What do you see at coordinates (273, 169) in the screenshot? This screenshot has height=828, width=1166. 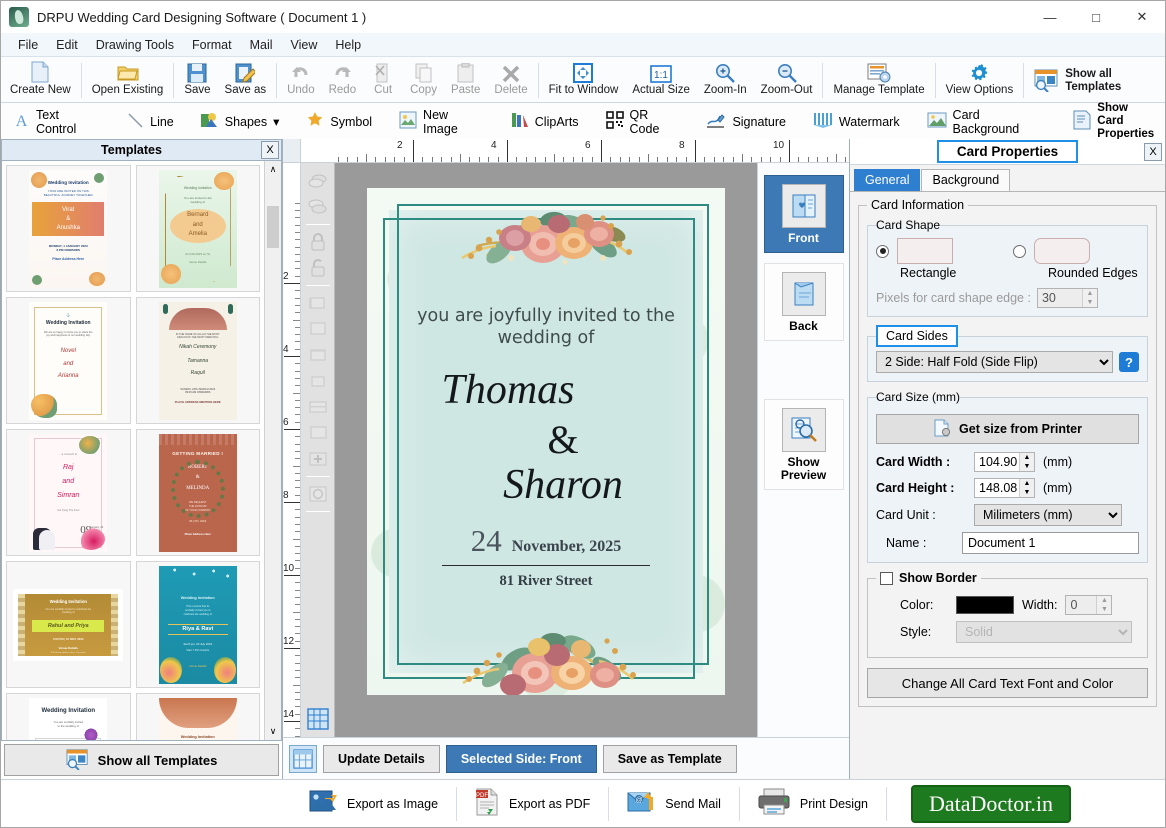 I see `templates-scroll-up-icon: ∧` at bounding box center [273, 169].